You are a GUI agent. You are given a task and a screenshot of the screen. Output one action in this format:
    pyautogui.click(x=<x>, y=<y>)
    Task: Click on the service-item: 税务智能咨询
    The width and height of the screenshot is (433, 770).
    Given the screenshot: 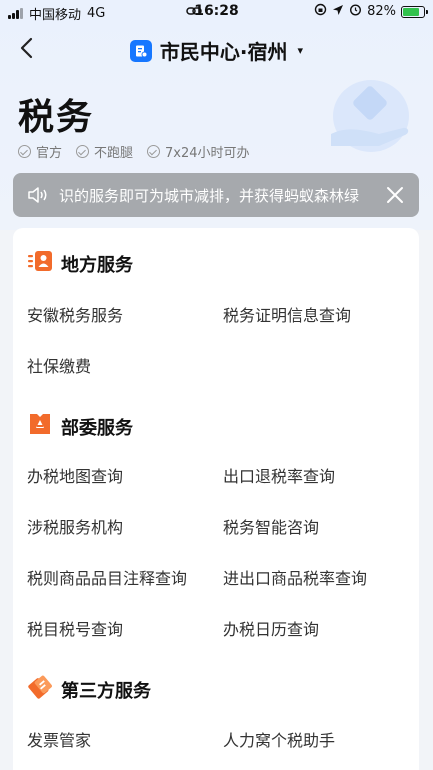 What is the action you would take?
    pyautogui.click(x=271, y=526)
    